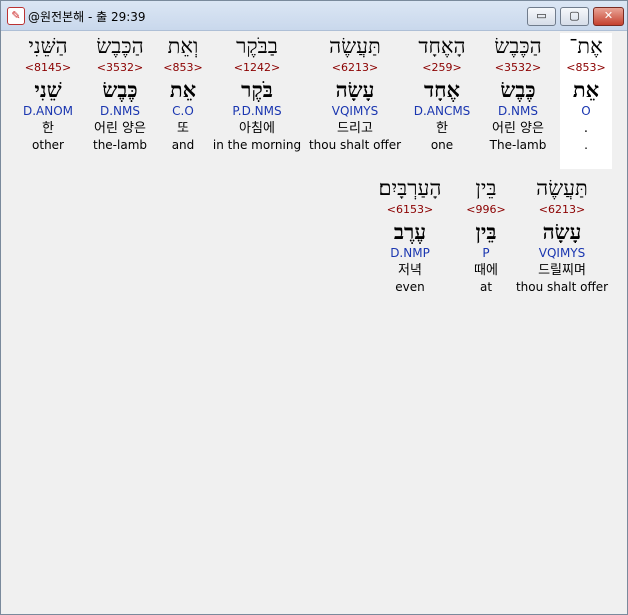  What do you see at coordinates (410, 270) in the screenshot?
I see `korean-gloss: 저녁` at bounding box center [410, 270].